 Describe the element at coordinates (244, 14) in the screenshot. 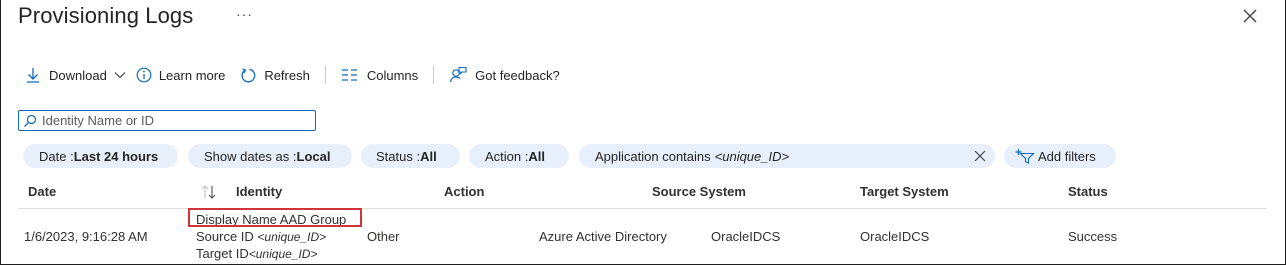

I see `more-options-button: ···` at that location.